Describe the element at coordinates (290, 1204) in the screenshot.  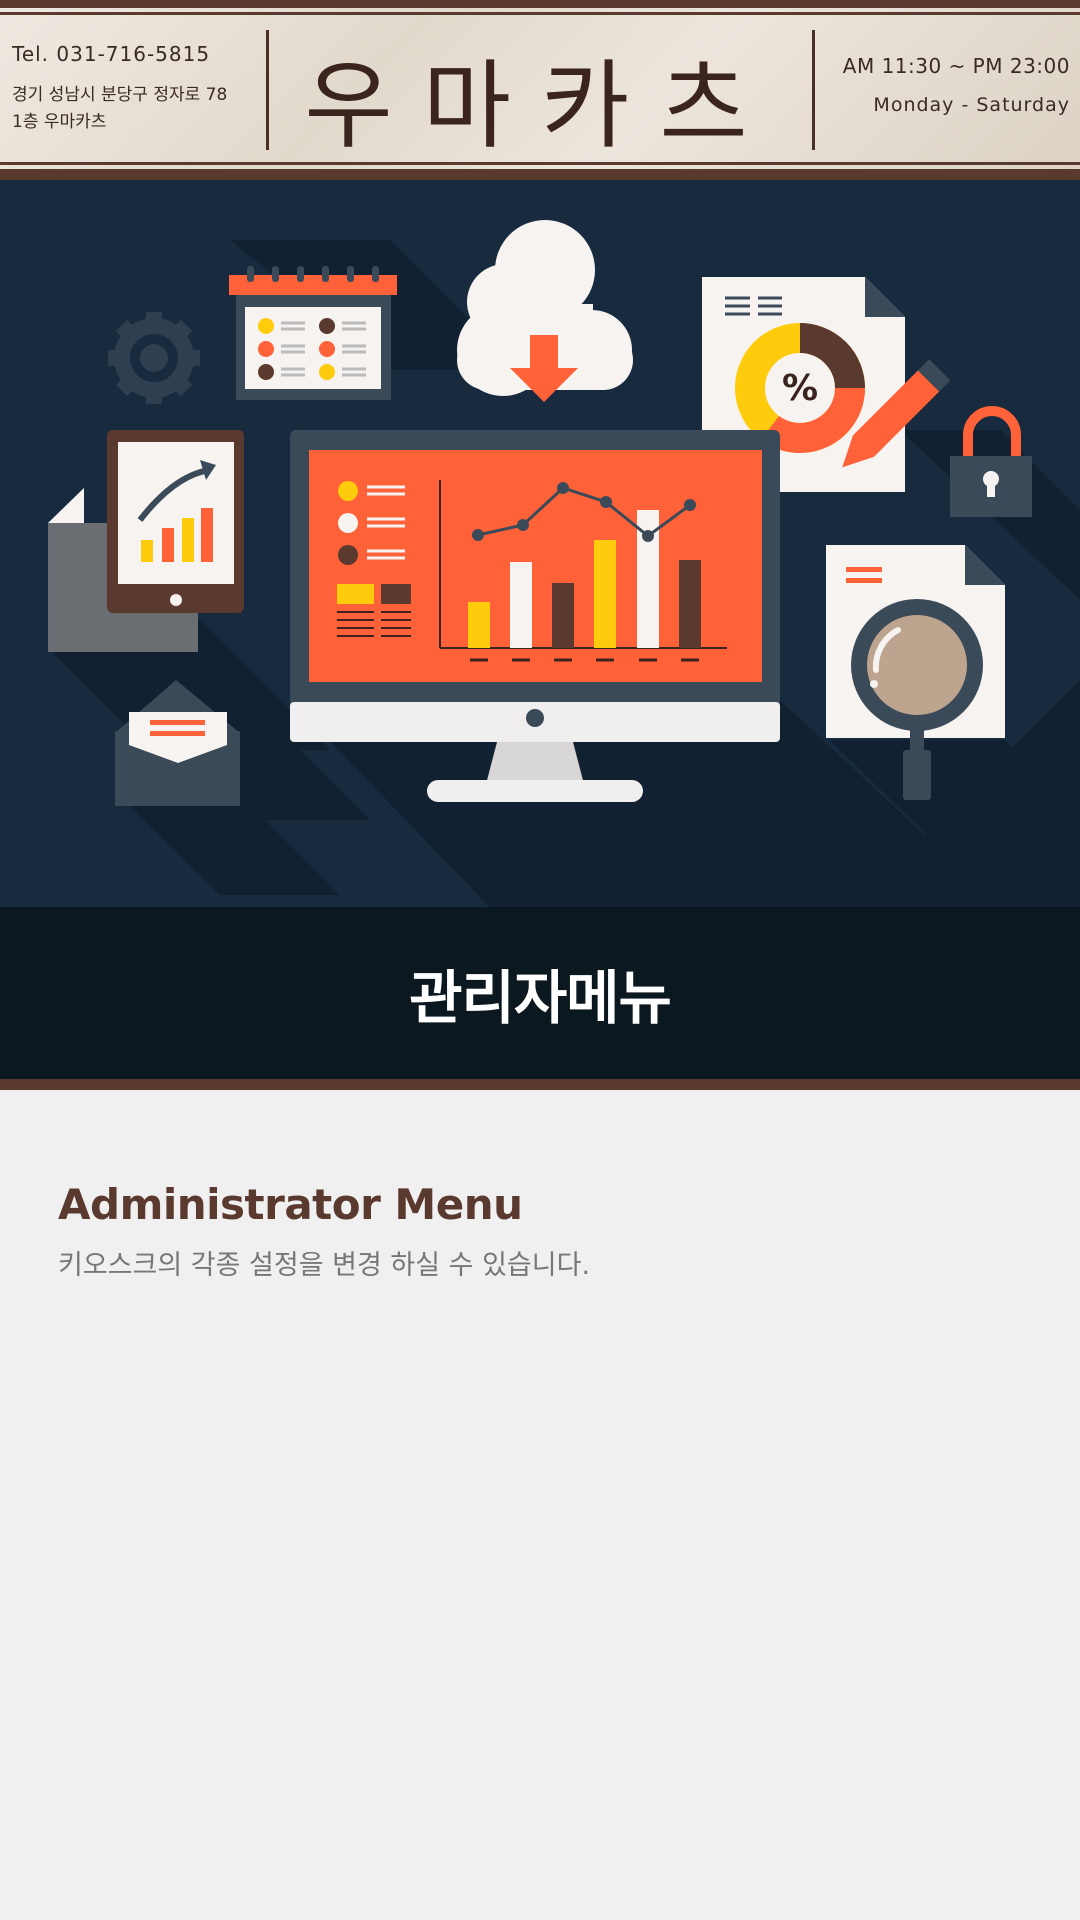
I see `page-title: Administrator Menu` at that location.